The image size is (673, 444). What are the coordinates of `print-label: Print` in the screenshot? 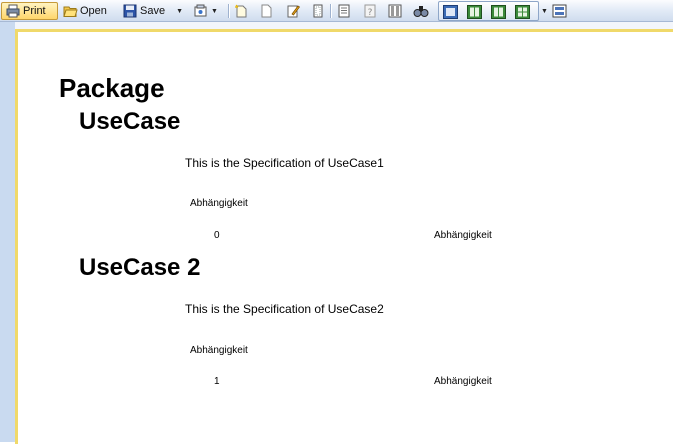 It's located at (34, 11).